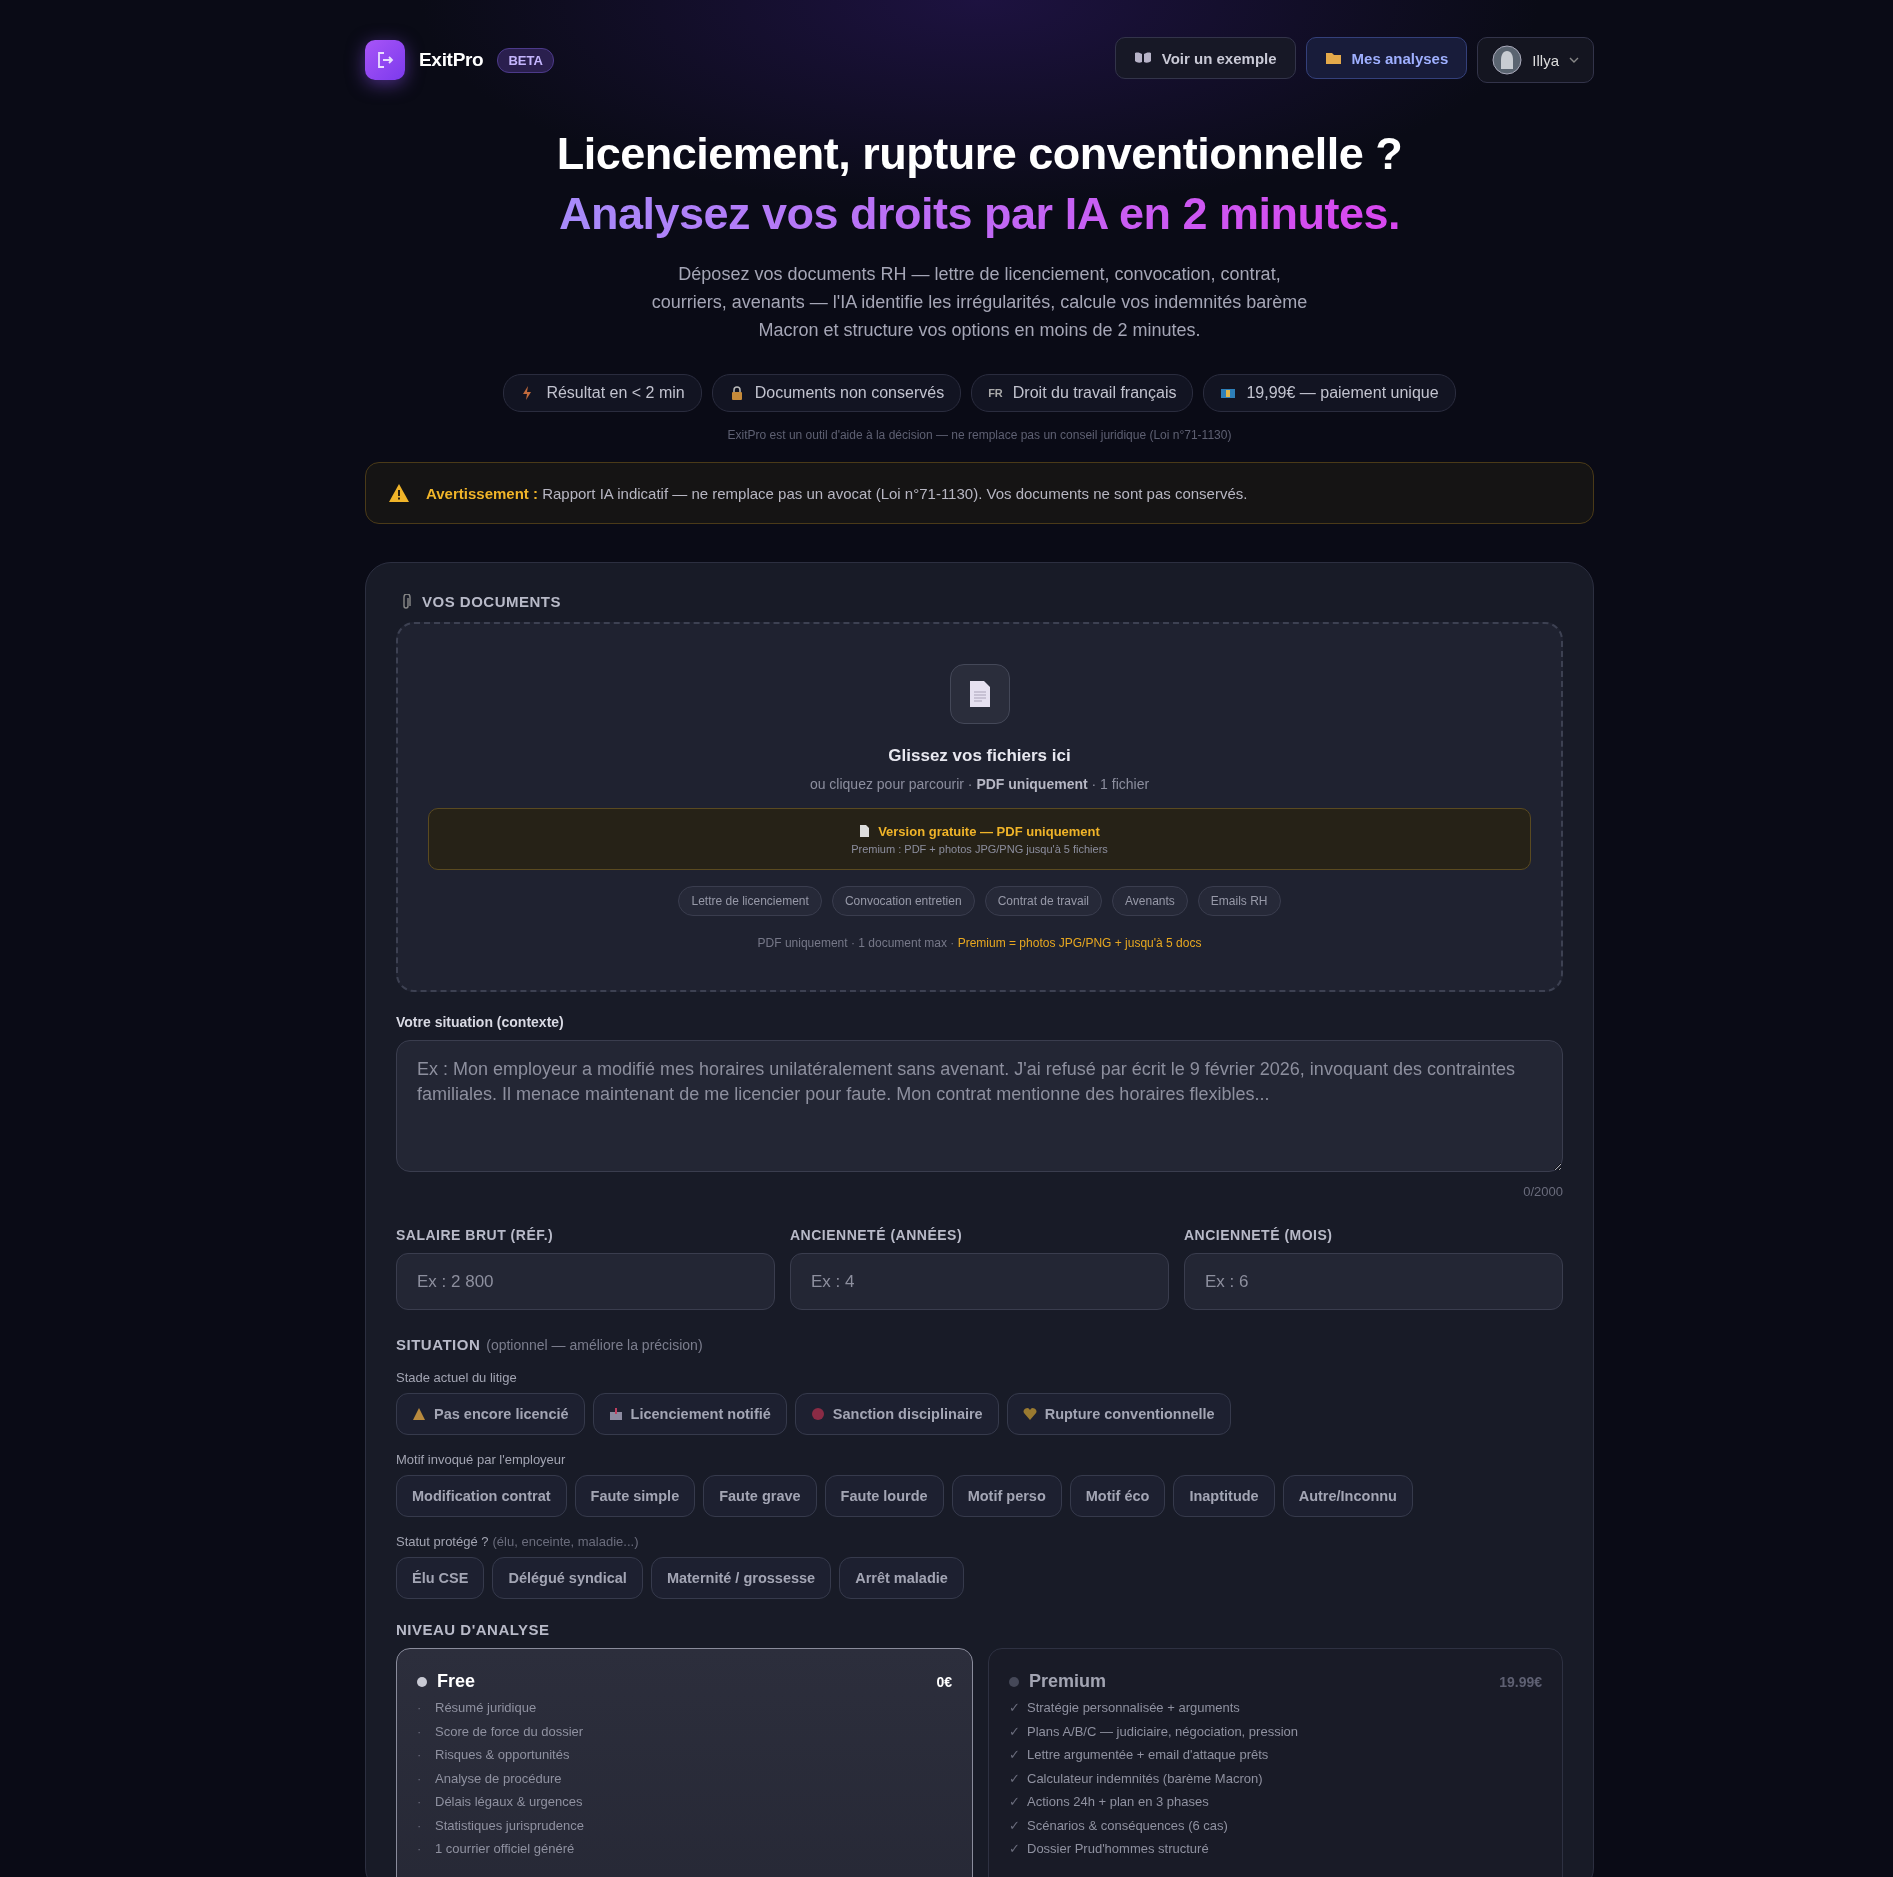  What do you see at coordinates (1162, 1731) in the screenshot?
I see `feature-text: Plans A/B/C — judiciaire, négociation, pression` at bounding box center [1162, 1731].